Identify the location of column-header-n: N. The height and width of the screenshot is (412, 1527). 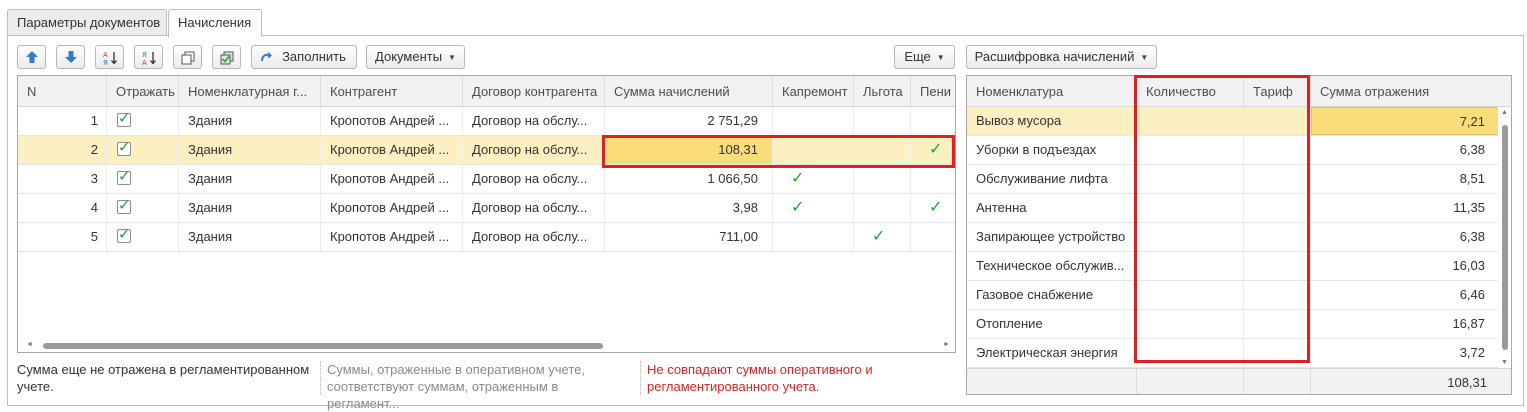
(62, 91).